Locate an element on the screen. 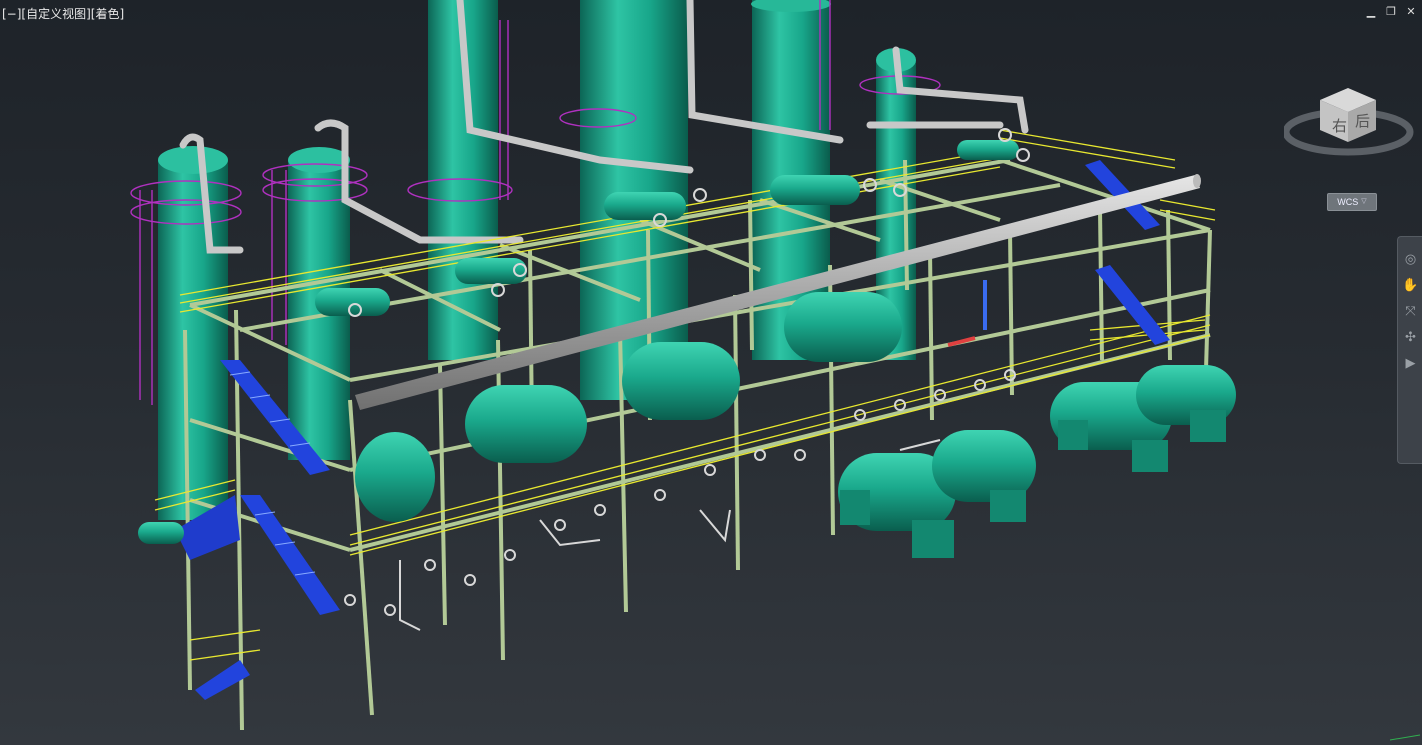  restore-icon: ❐ is located at coordinates (1391, 12).